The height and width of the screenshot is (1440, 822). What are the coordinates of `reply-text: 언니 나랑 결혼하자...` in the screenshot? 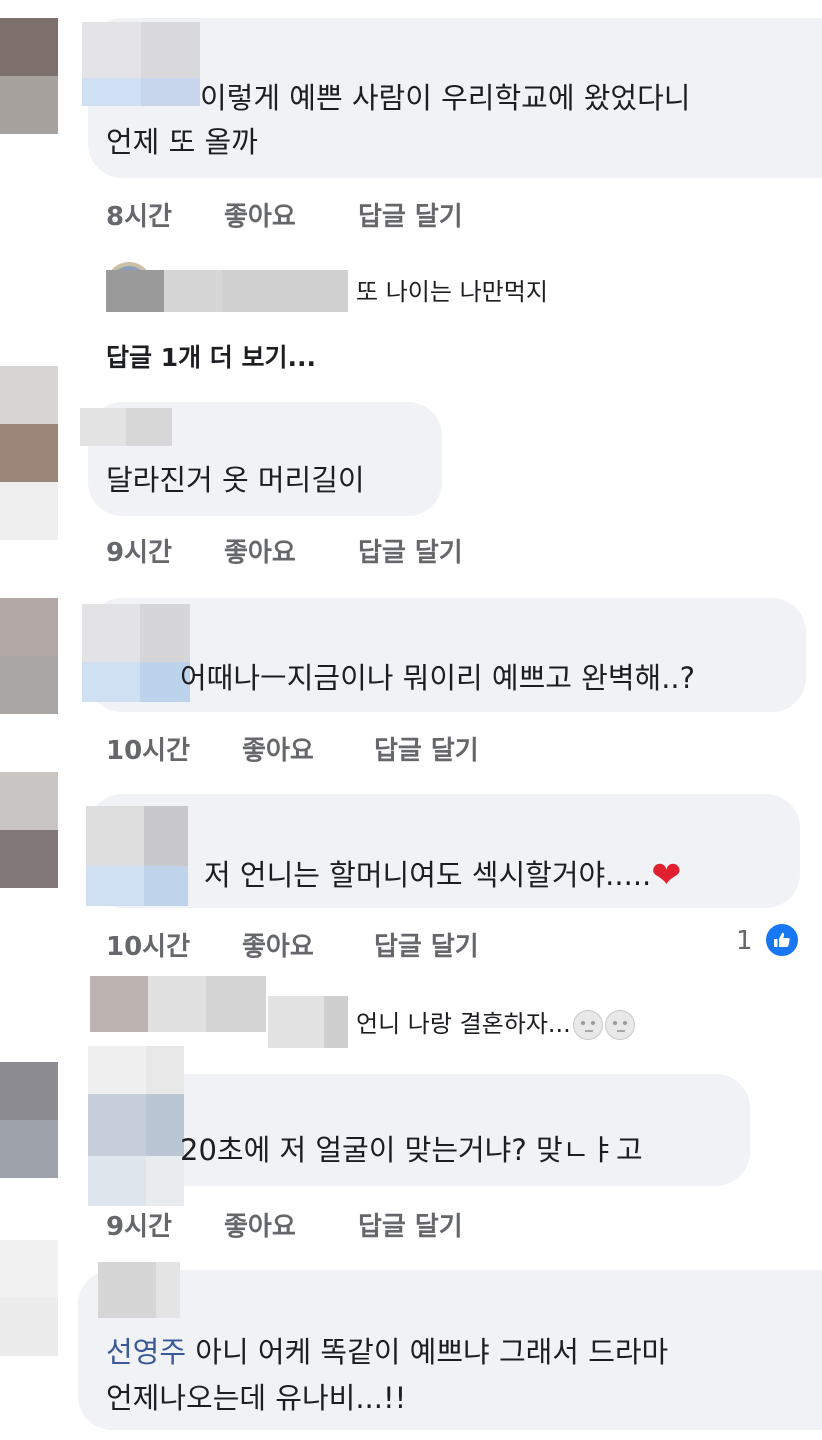 It's located at (495, 1022).